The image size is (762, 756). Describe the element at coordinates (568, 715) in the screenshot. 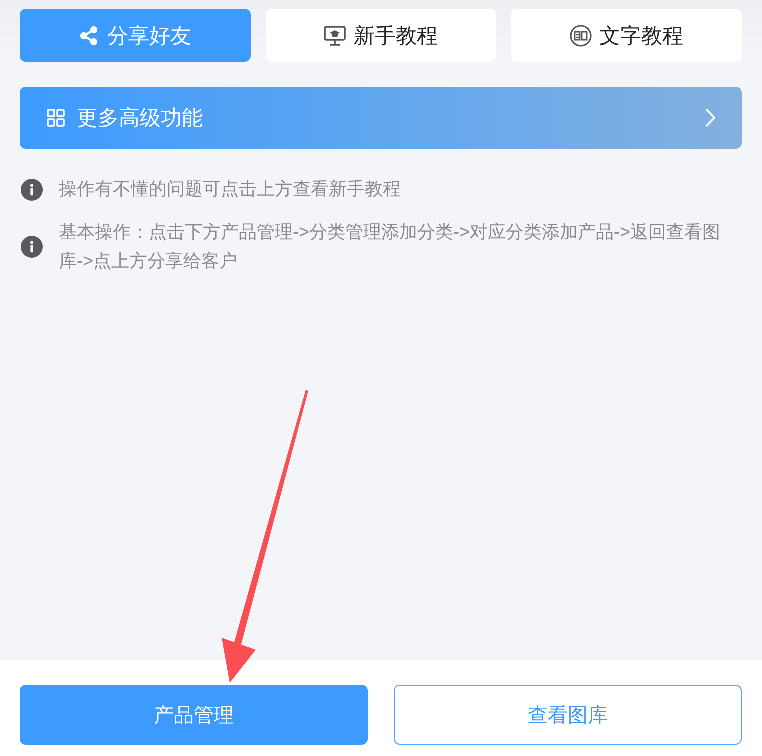

I see `bottom-button: 查看图库` at that location.